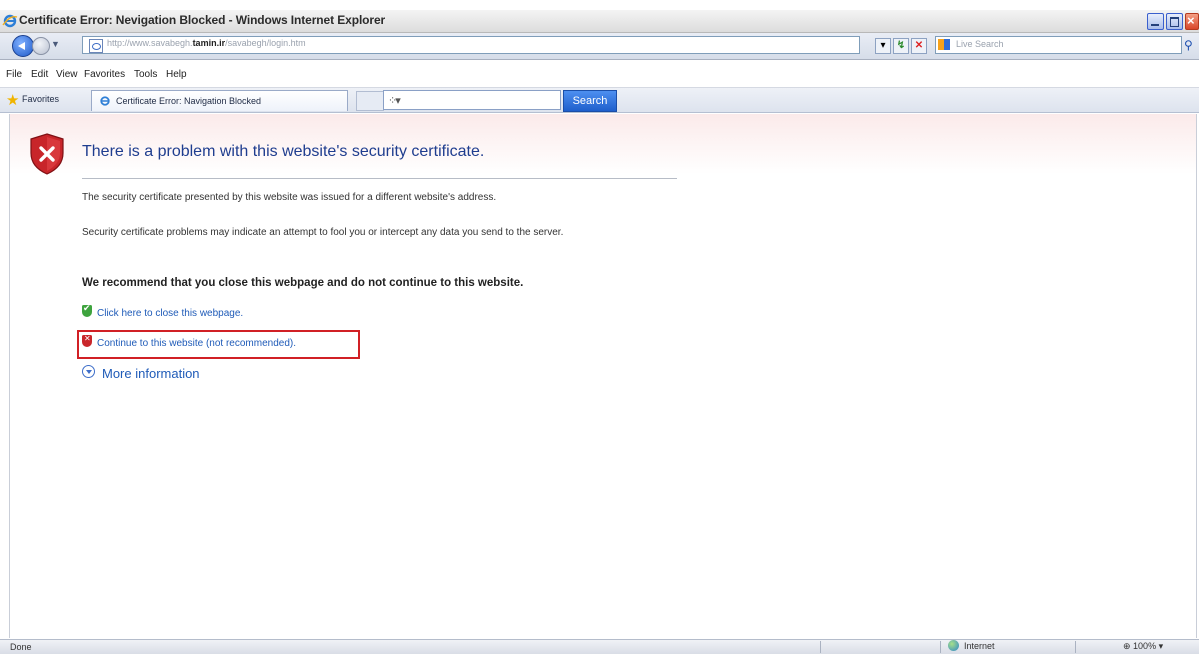 The image size is (1199, 654). I want to click on toolbar-search-logo-icon: ⁘▾, so click(394, 101).